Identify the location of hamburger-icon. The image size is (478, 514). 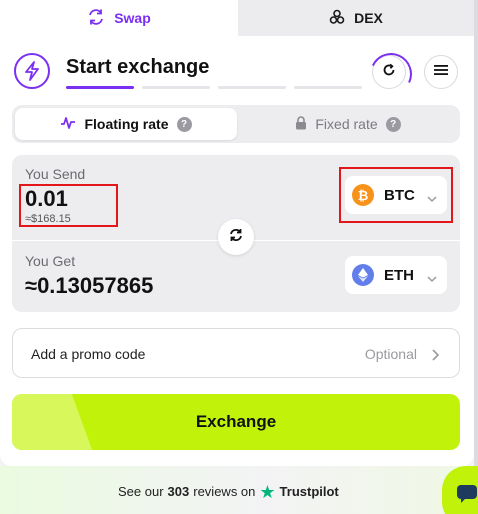
(441, 72).